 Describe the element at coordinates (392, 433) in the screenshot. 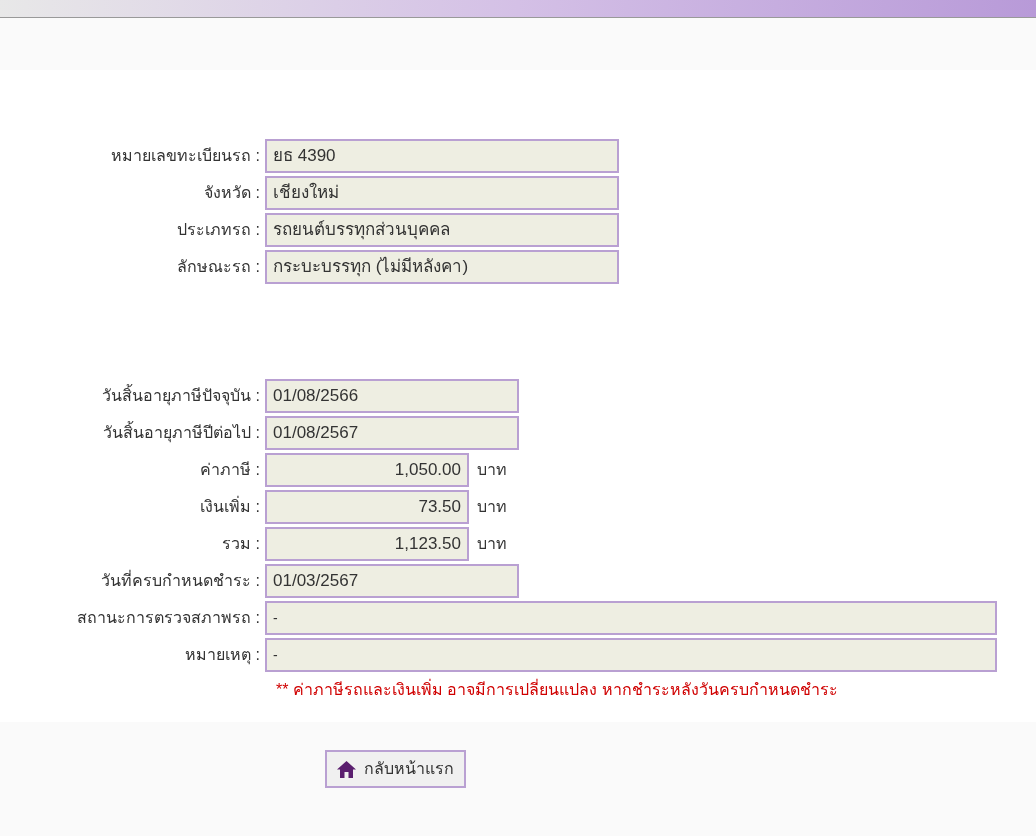

I see `value-field: 01/08/2567` at that location.